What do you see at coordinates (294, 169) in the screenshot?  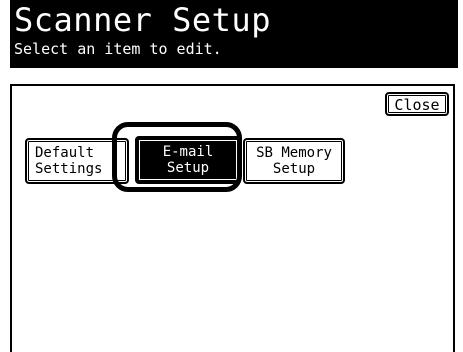 I see `usb-memory-setup-label-line2: Setup` at bounding box center [294, 169].